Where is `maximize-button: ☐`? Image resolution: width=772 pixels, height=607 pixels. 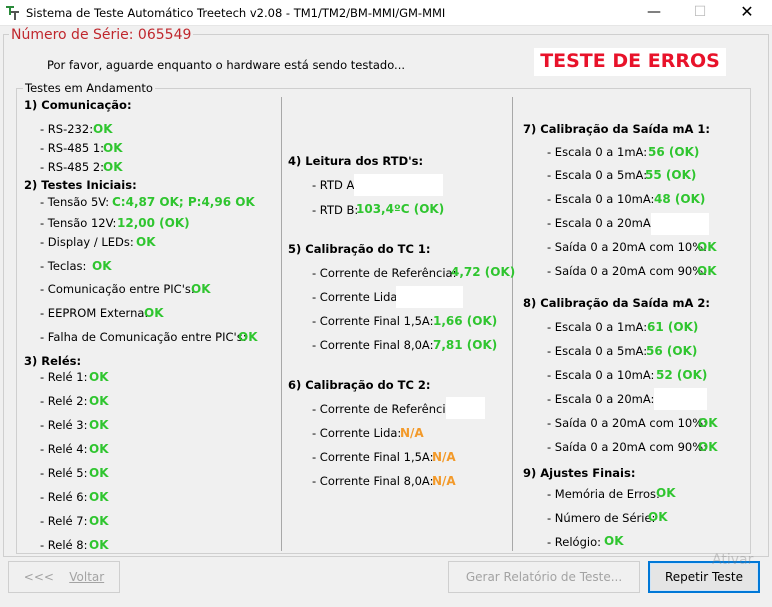
maximize-button: ☐ is located at coordinates (700, 13).